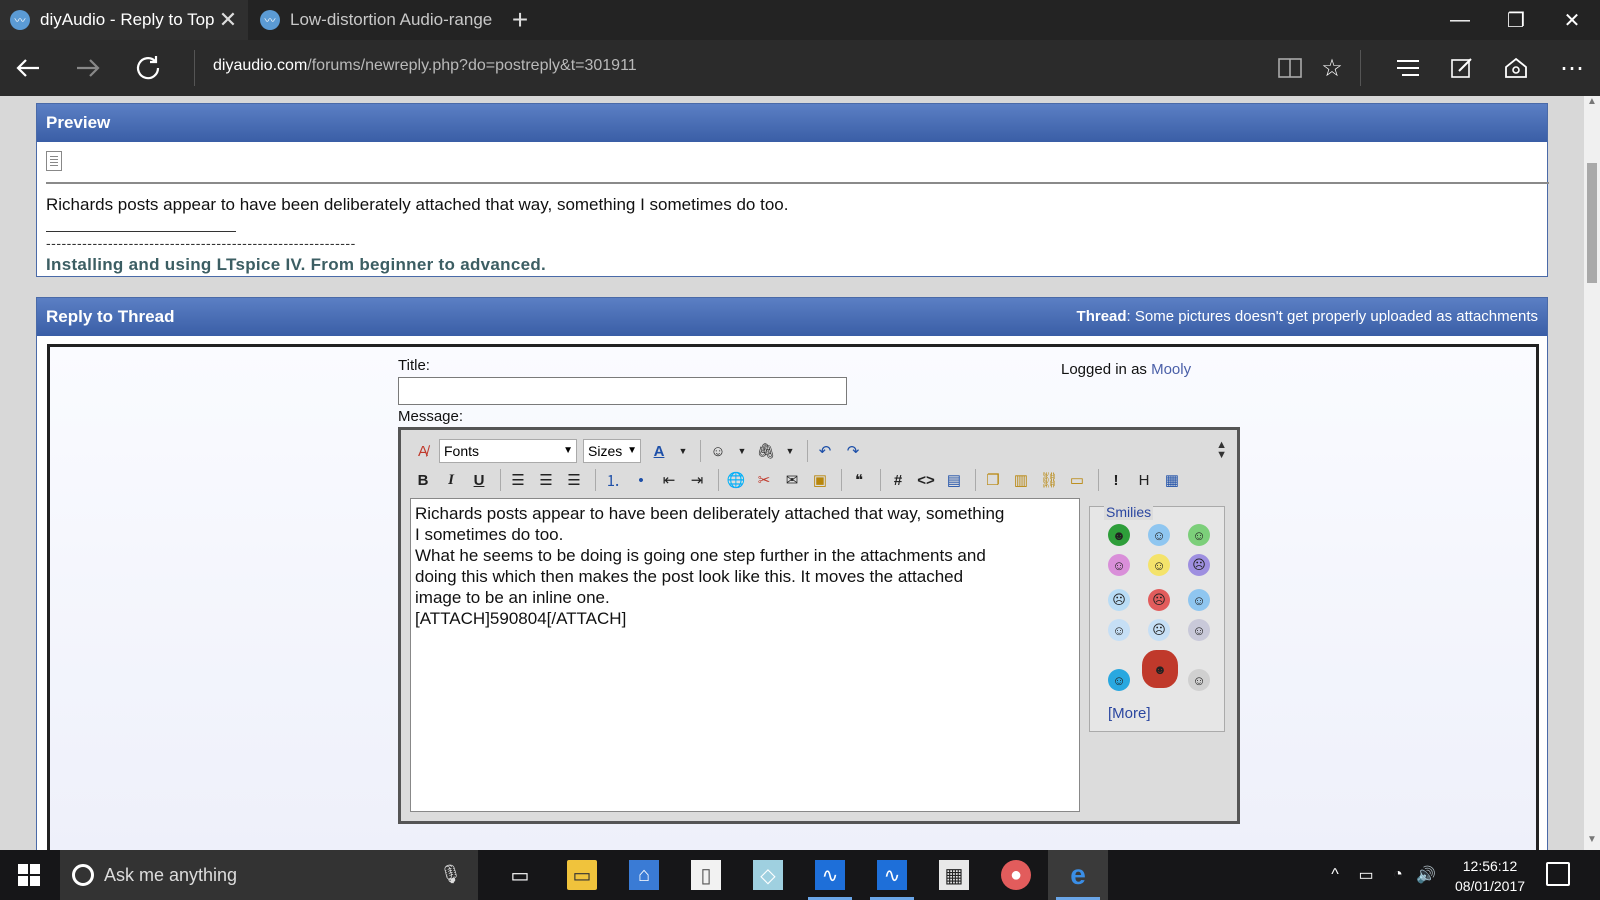 The image size is (1600, 900). Describe the element at coordinates (1592, 841) in the screenshot. I see `scroll-down-icon: ▼` at that location.